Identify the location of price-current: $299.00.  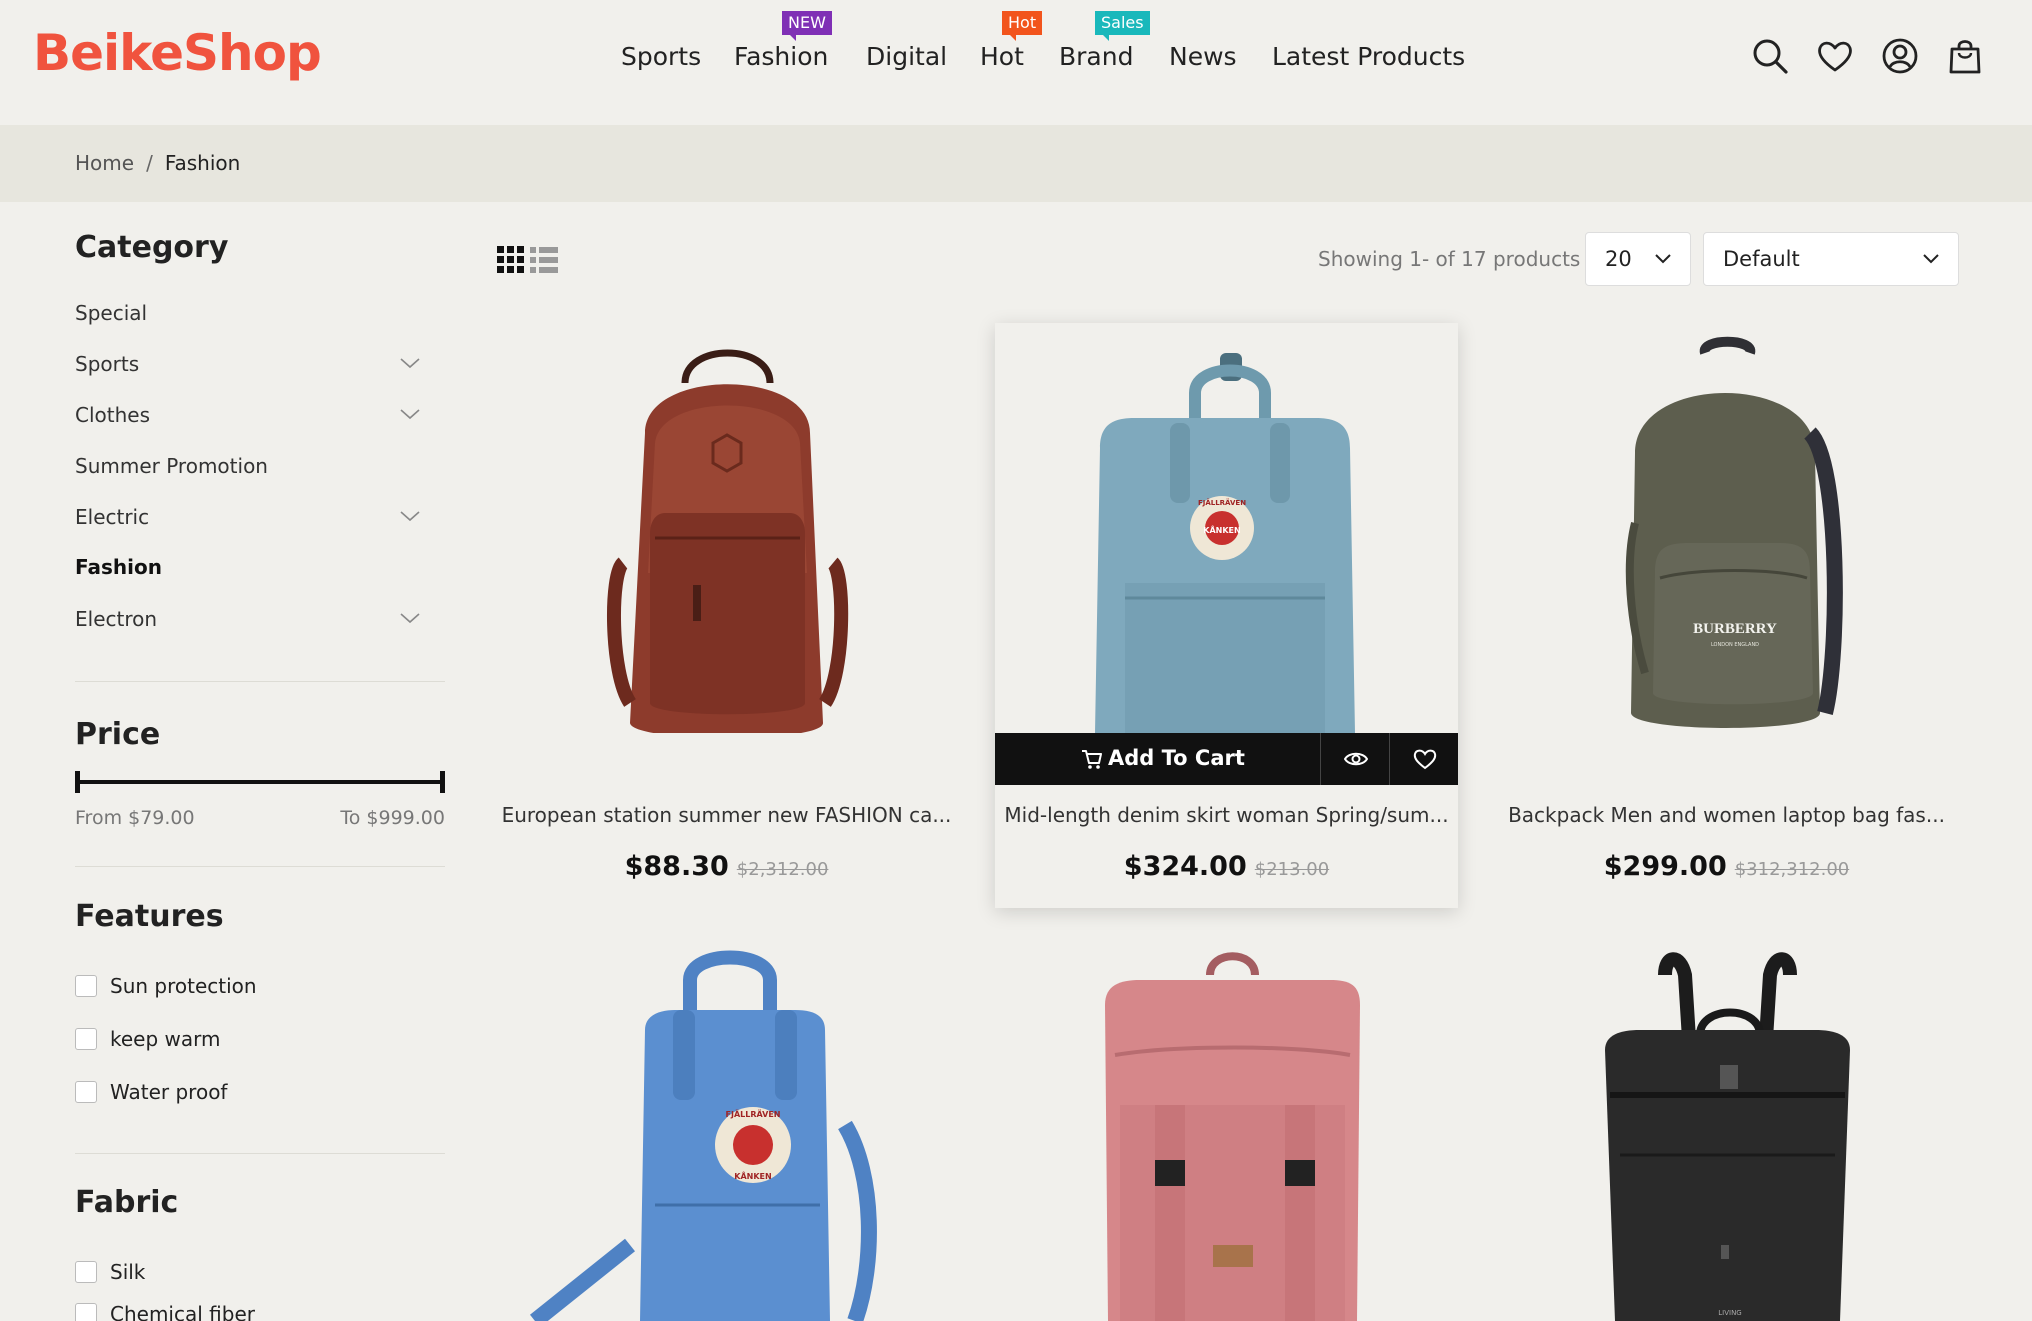
(1665, 866).